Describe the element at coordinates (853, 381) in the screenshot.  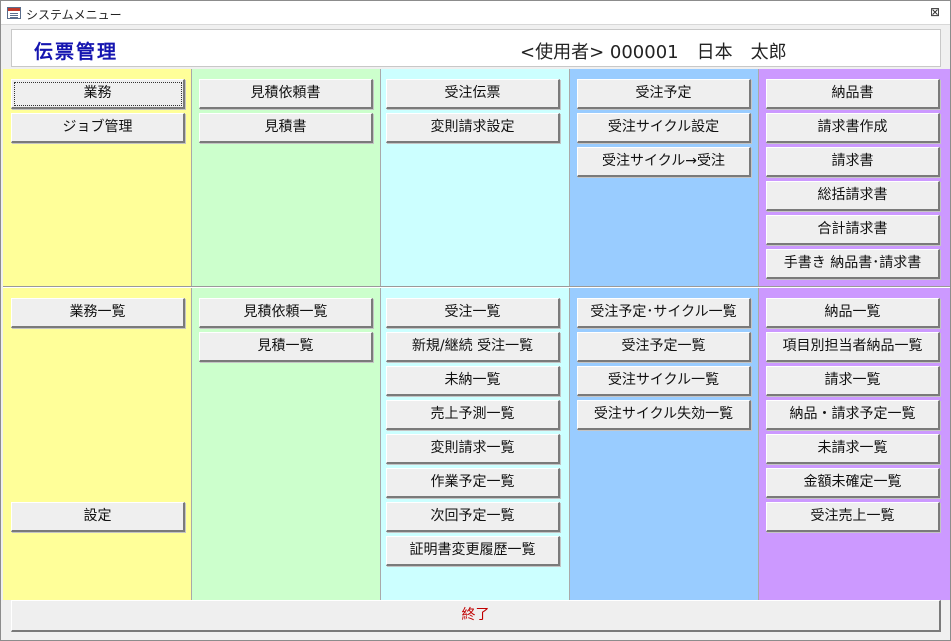
I see `billing-list-button: 請求一覧` at that location.